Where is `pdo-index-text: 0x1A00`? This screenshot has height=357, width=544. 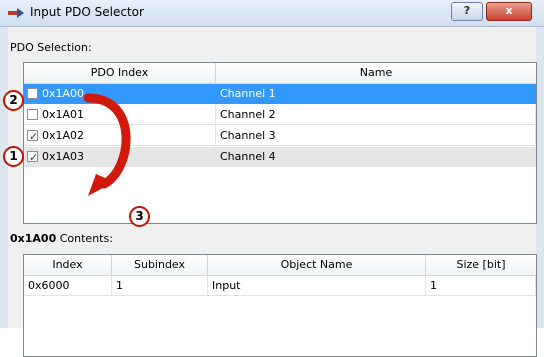
pdo-index-text: 0x1A00 is located at coordinates (63, 93).